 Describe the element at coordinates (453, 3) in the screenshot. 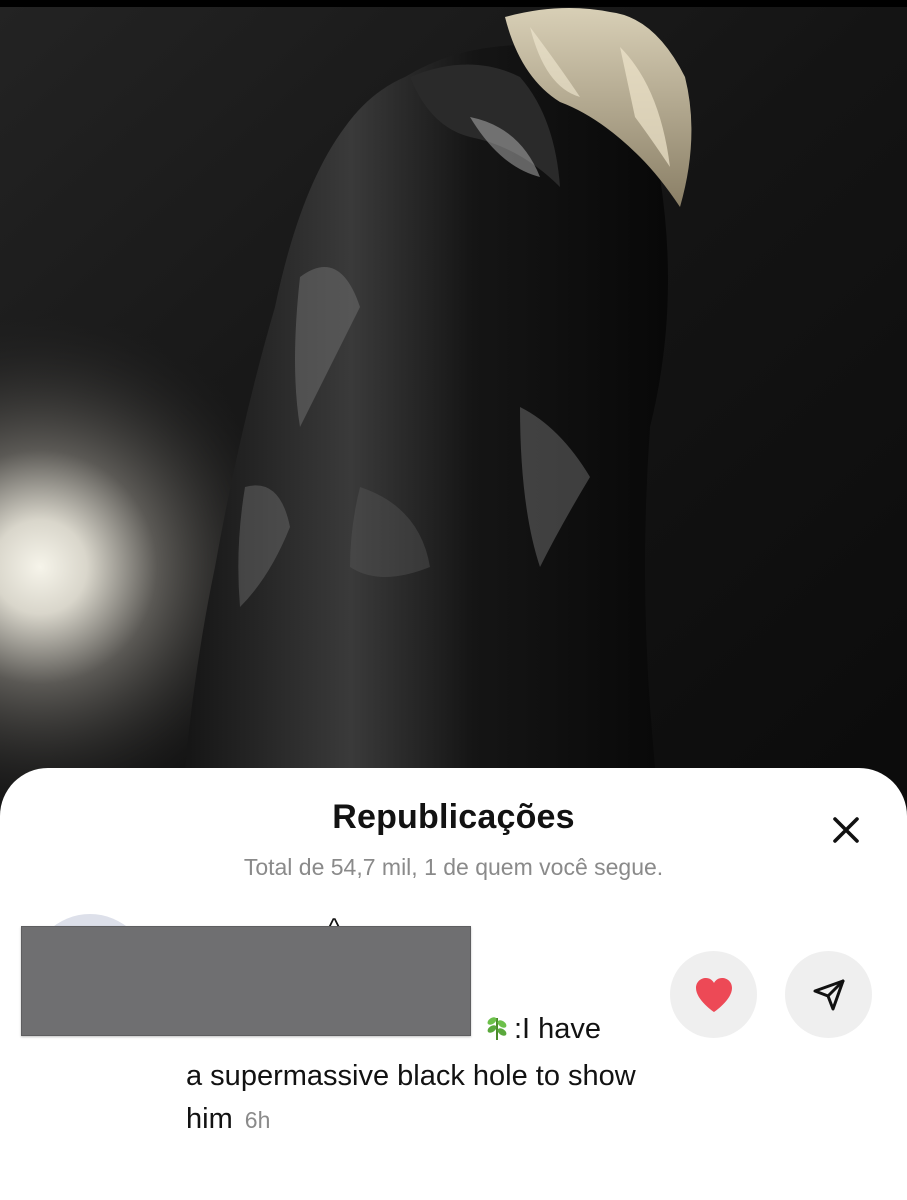

I see `status-bar-strip` at that location.